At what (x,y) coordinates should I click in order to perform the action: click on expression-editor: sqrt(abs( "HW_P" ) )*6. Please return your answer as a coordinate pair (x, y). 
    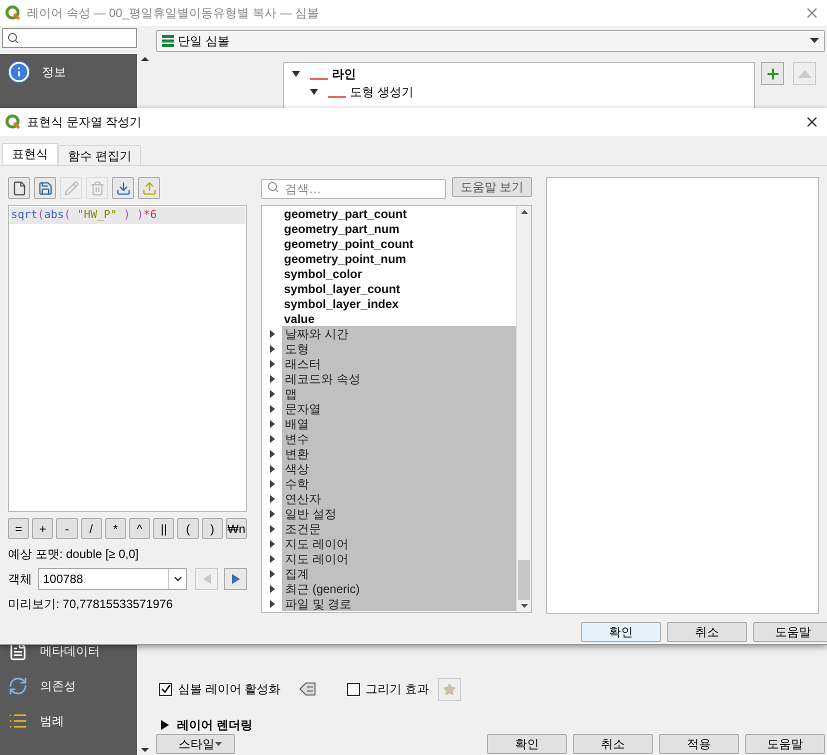
    Looking at the image, I should click on (127, 358).